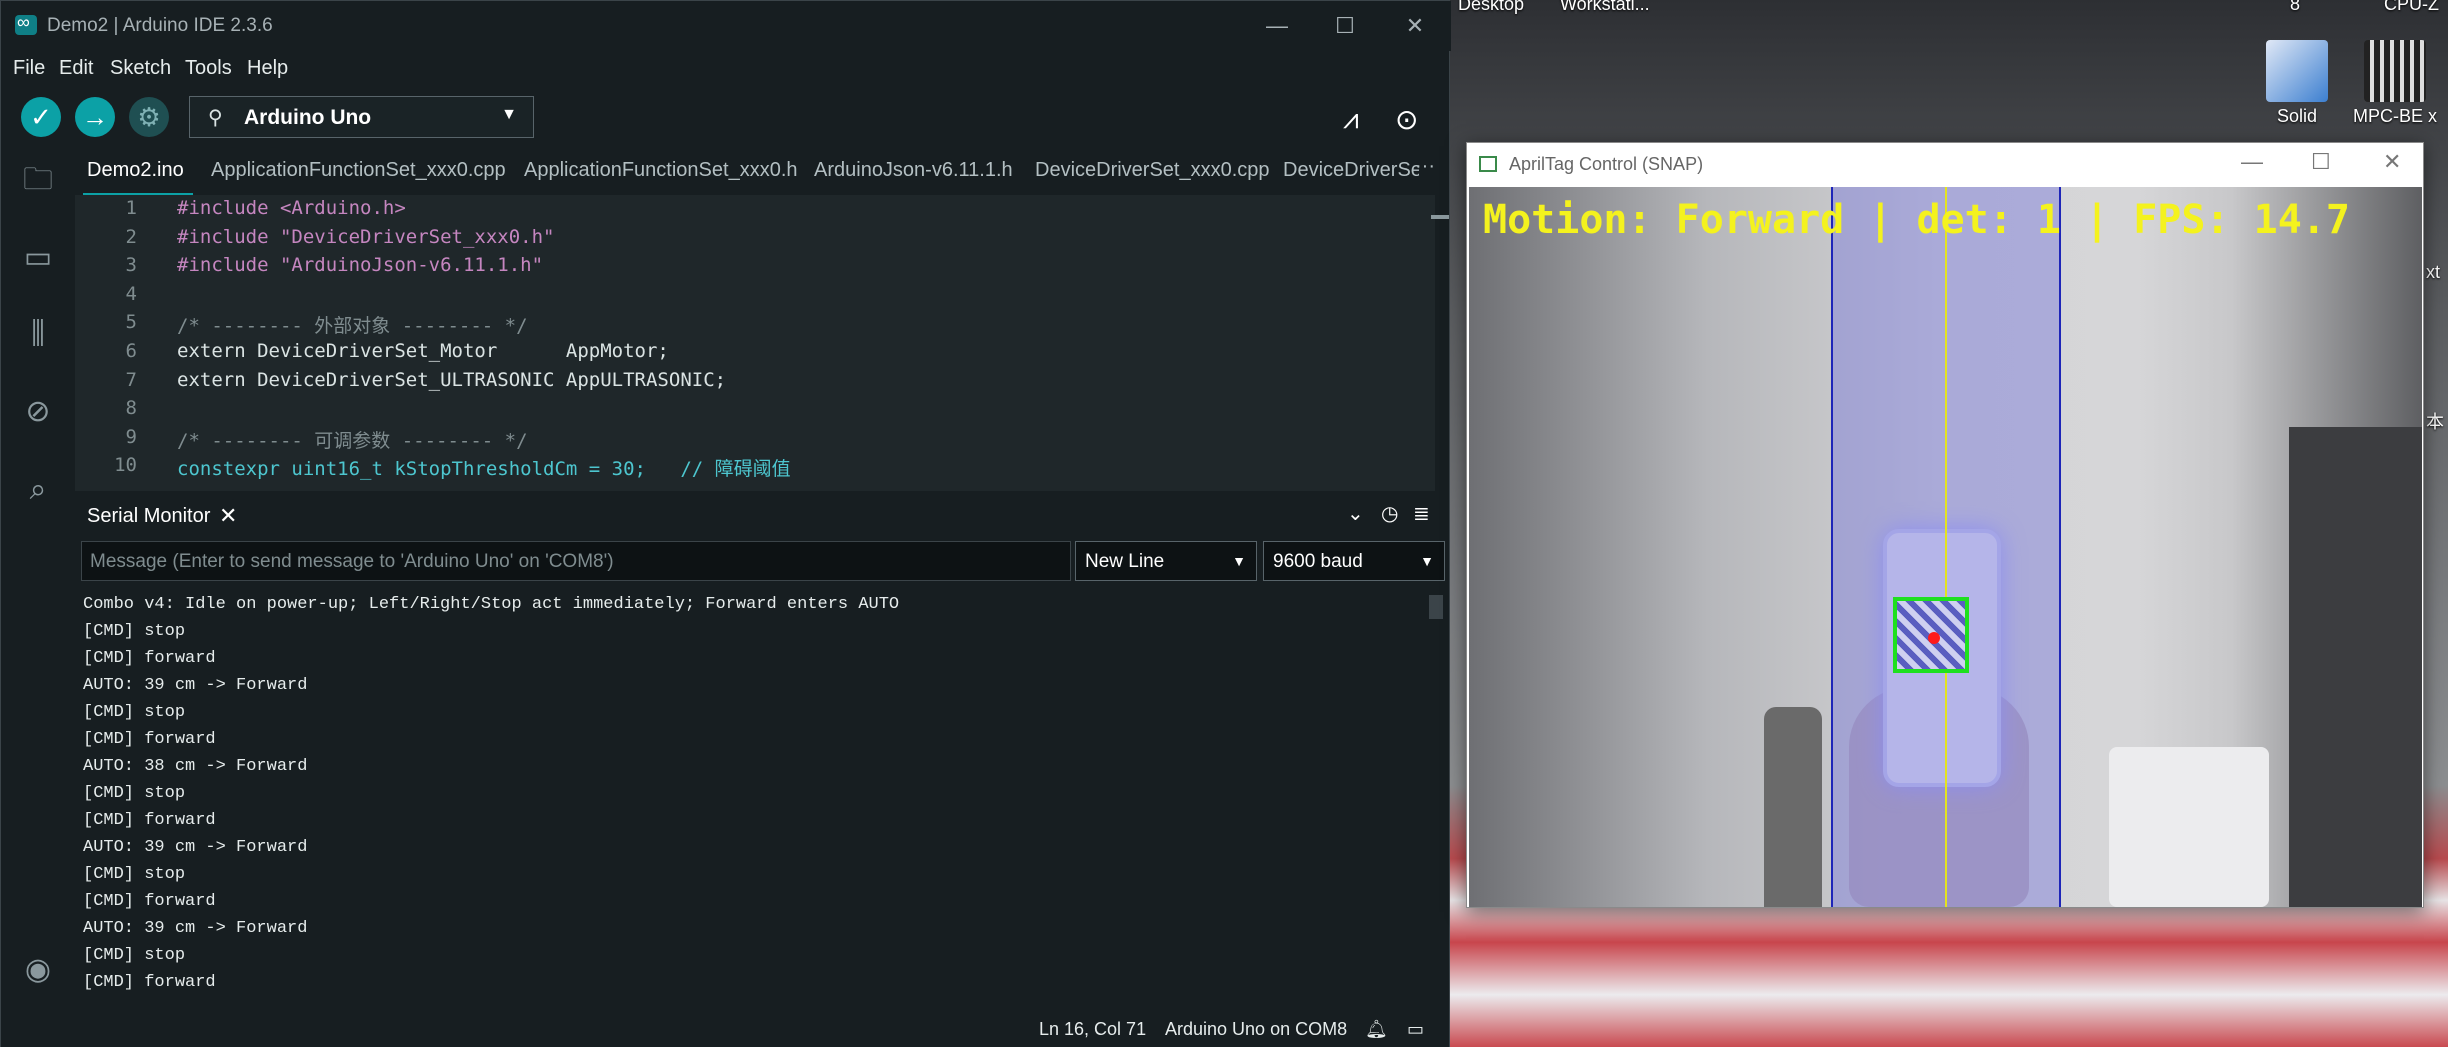 The width and height of the screenshot is (2448, 1047). What do you see at coordinates (1406, 119) in the screenshot?
I see `serial-monitor-button: ⊙` at bounding box center [1406, 119].